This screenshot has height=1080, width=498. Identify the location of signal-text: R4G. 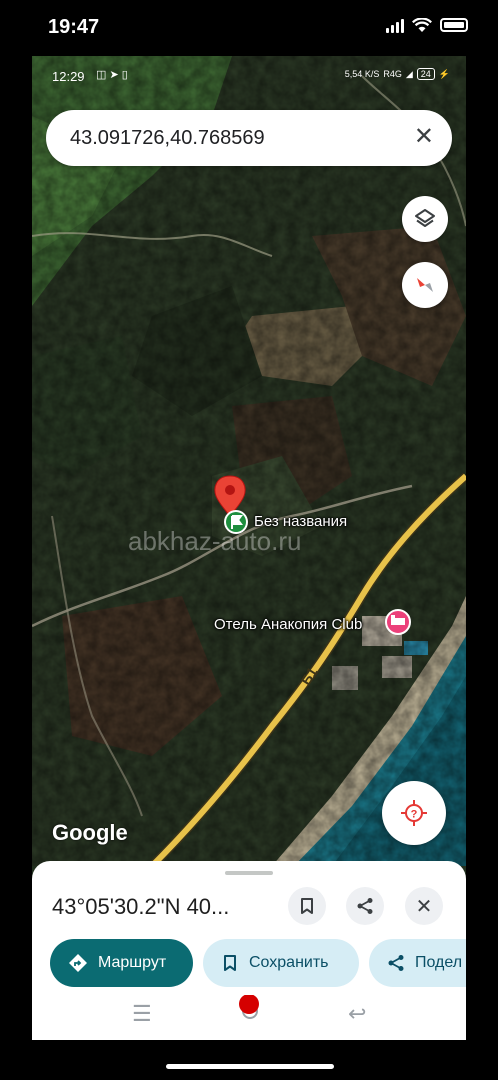
(392, 74).